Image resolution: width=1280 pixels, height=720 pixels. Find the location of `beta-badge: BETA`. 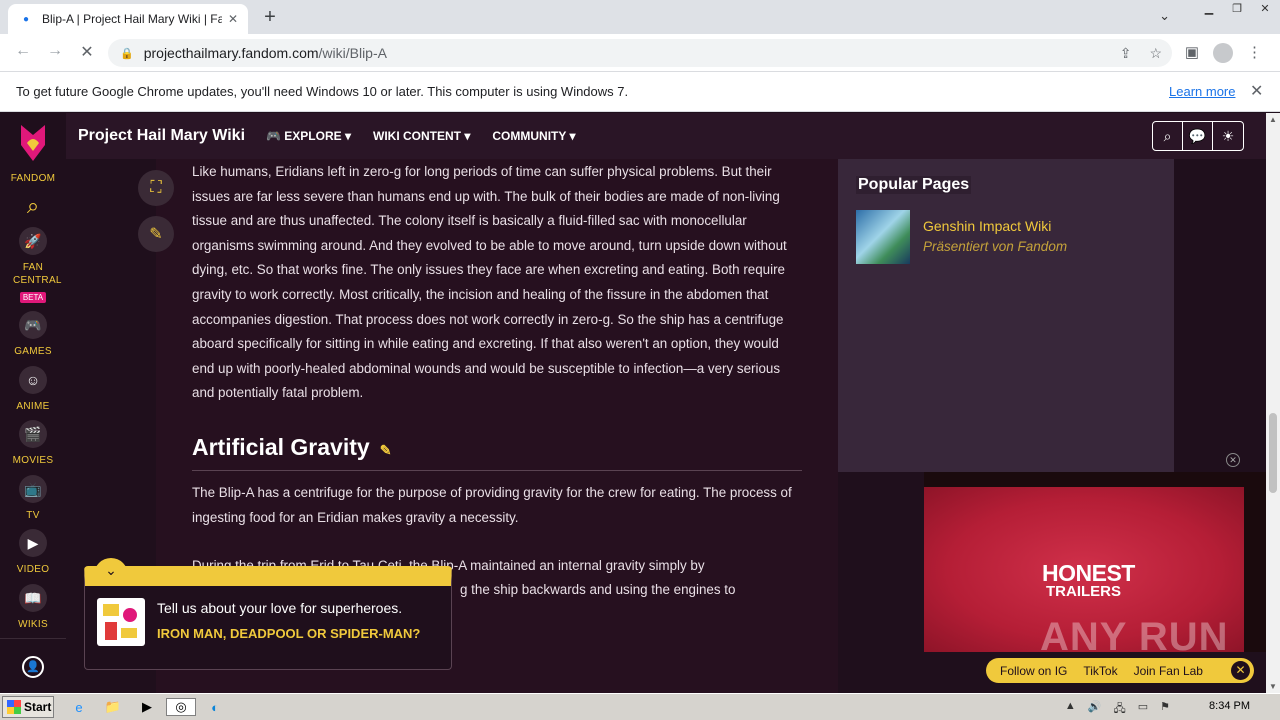

beta-badge: BETA is located at coordinates (33, 297).